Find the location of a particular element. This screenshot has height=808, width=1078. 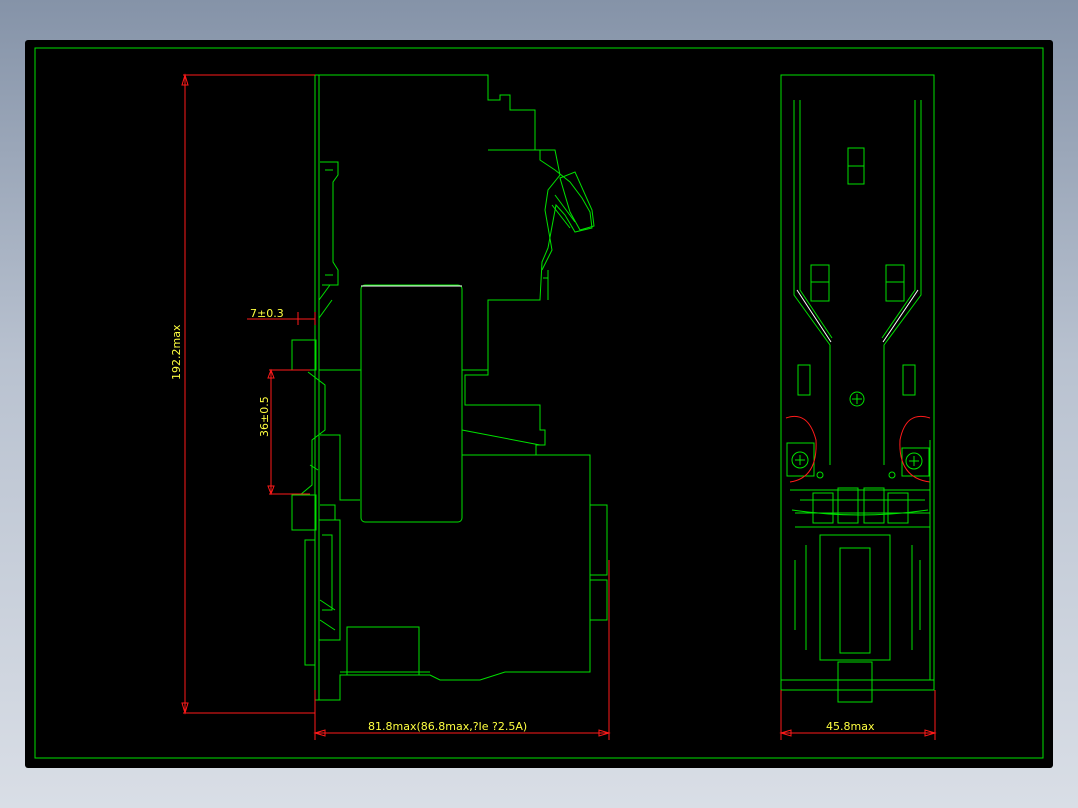

depth-dimension-label: 81.8max(86.8max,?Ie ?2.5A) is located at coordinates (447, 726).